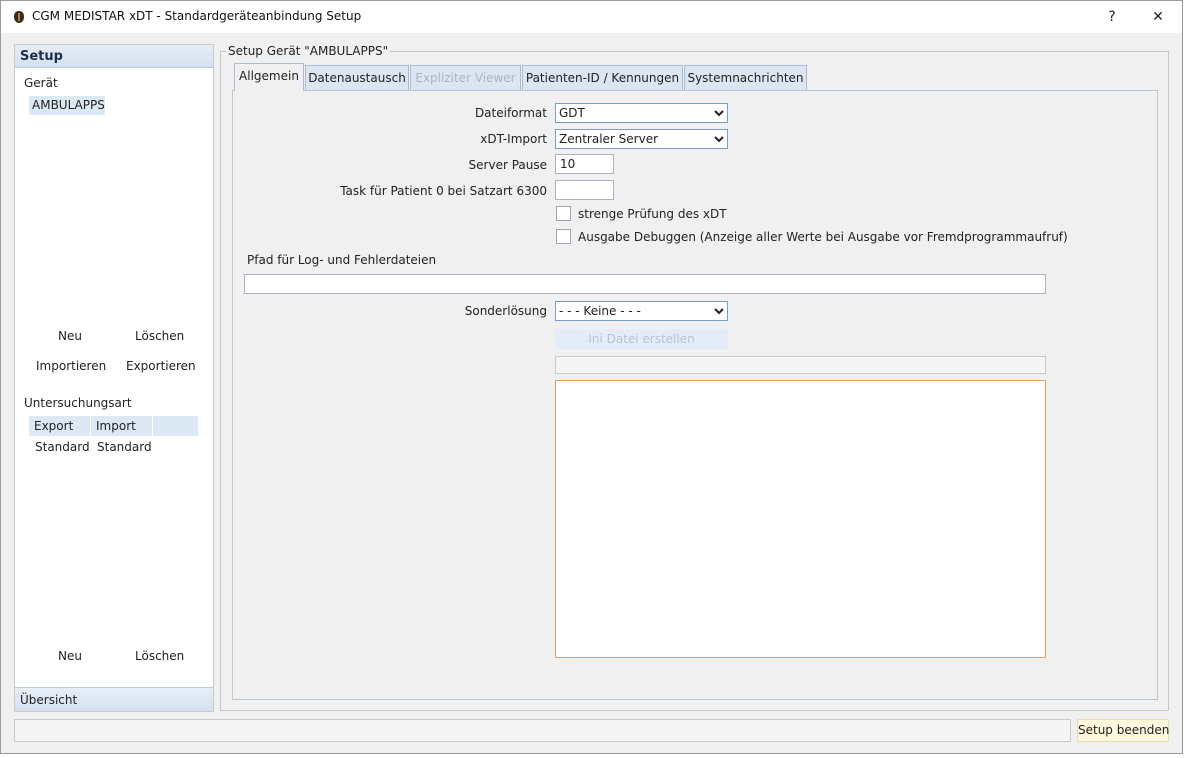 Image resolution: width=1186 pixels, height=758 pixels. Describe the element at coordinates (176, 426) in the screenshot. I see `exam-column-header-empty` at that location.